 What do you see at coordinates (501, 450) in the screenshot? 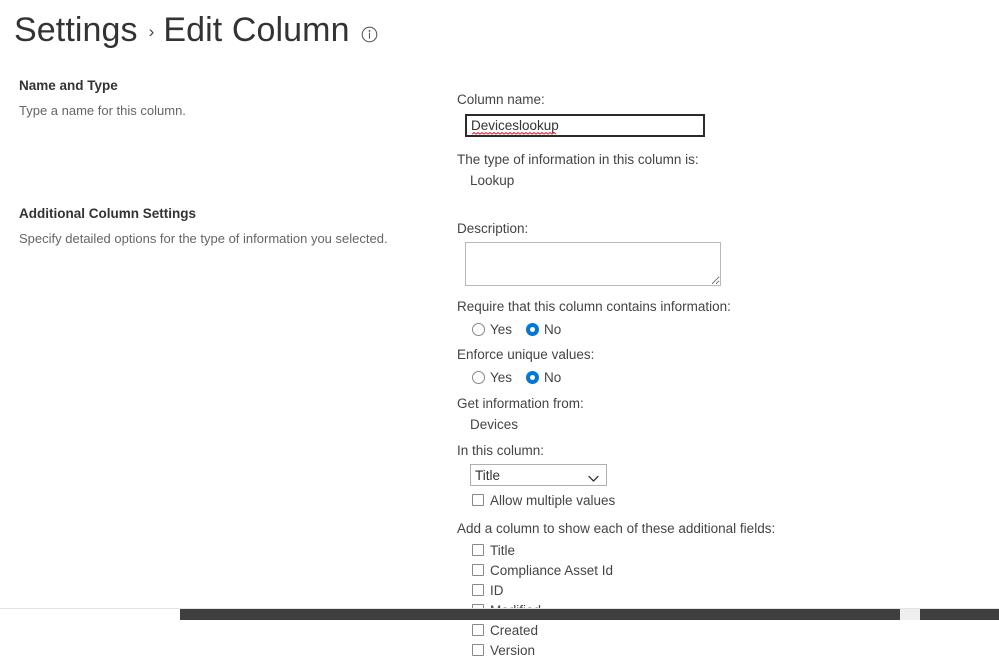
I see `in-this-column-label: In this column:` at bounding box center [501, 450].